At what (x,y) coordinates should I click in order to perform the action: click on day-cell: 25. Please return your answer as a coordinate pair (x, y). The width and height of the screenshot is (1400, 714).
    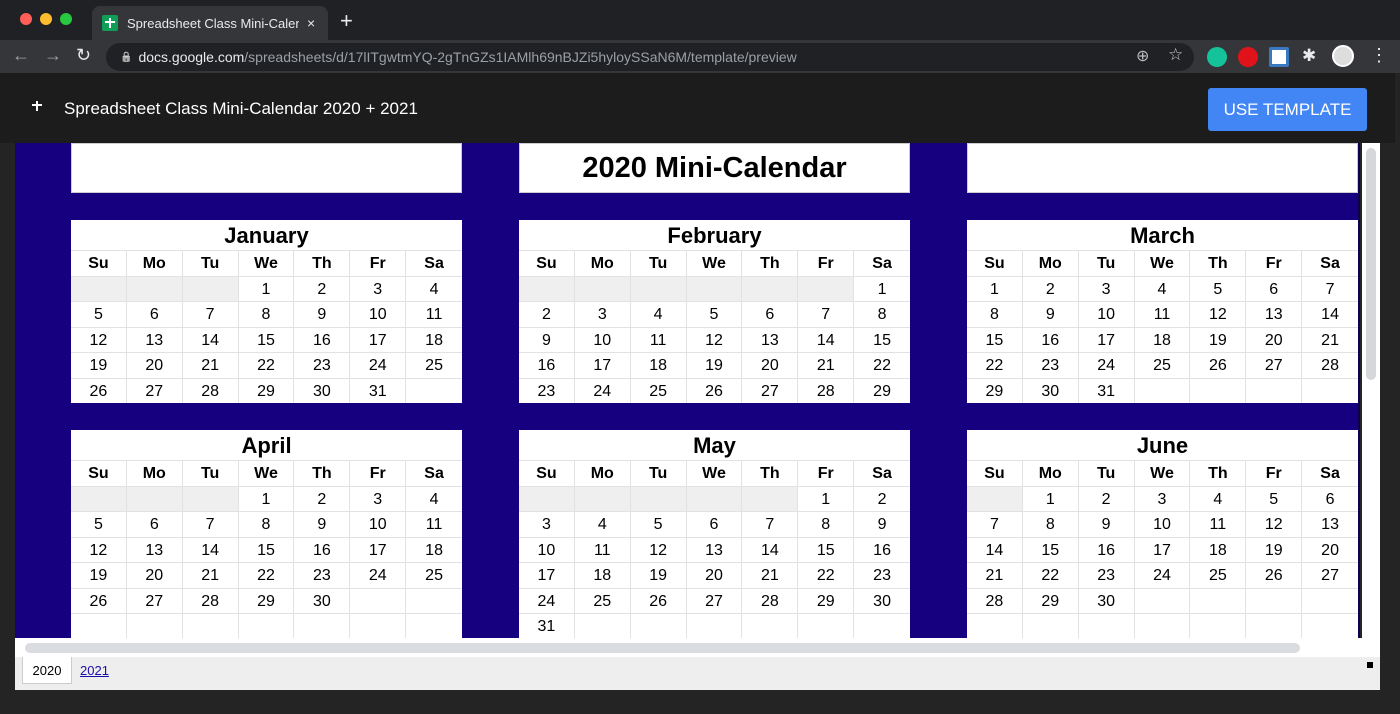
    Looking at the image, I should click on (1218, 575).